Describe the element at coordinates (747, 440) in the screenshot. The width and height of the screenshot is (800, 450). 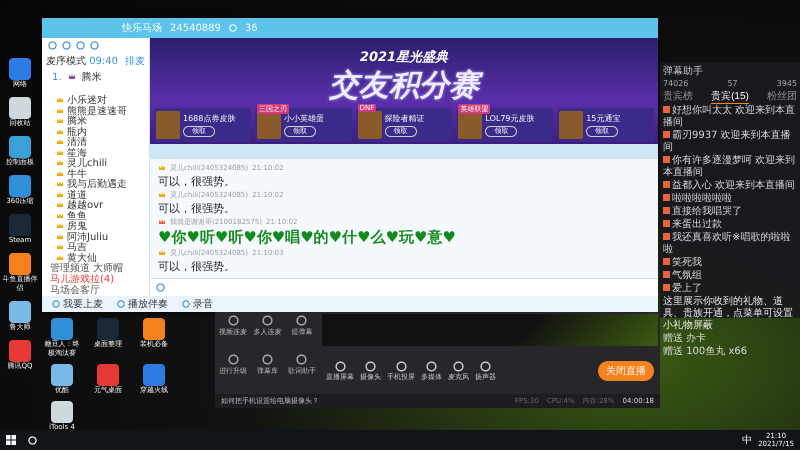
I see `ime-indicator: 中` at that location.